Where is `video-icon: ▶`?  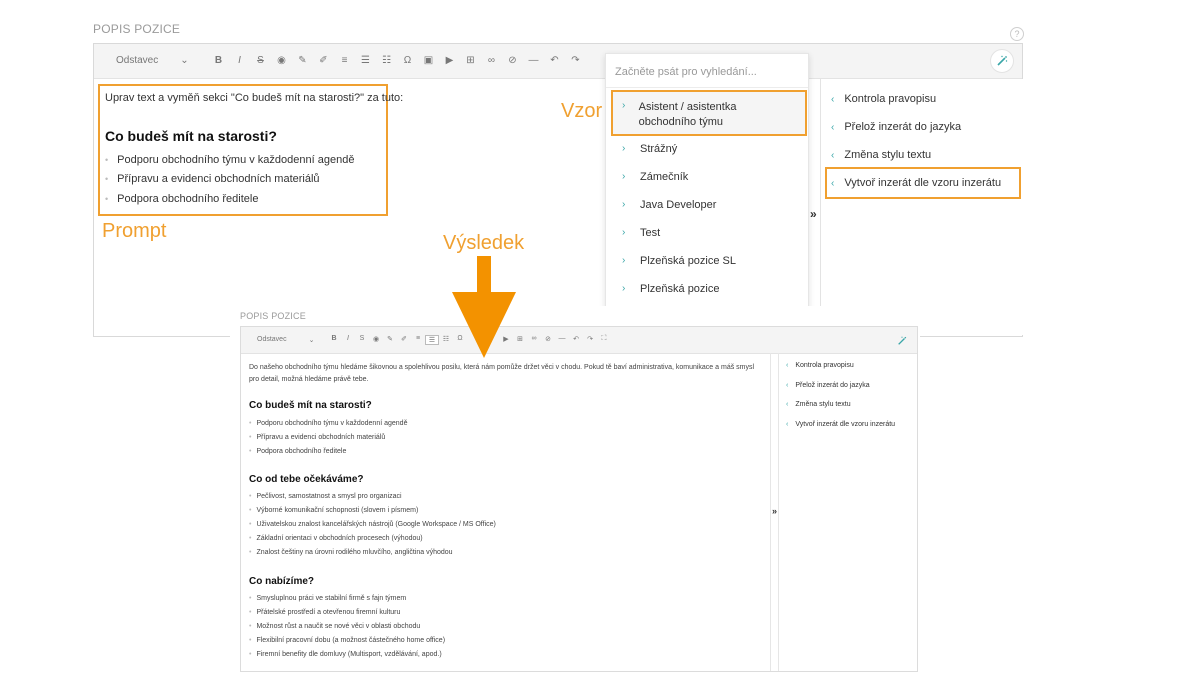 video-icon: ▶ is located at coordinates (449, 60).